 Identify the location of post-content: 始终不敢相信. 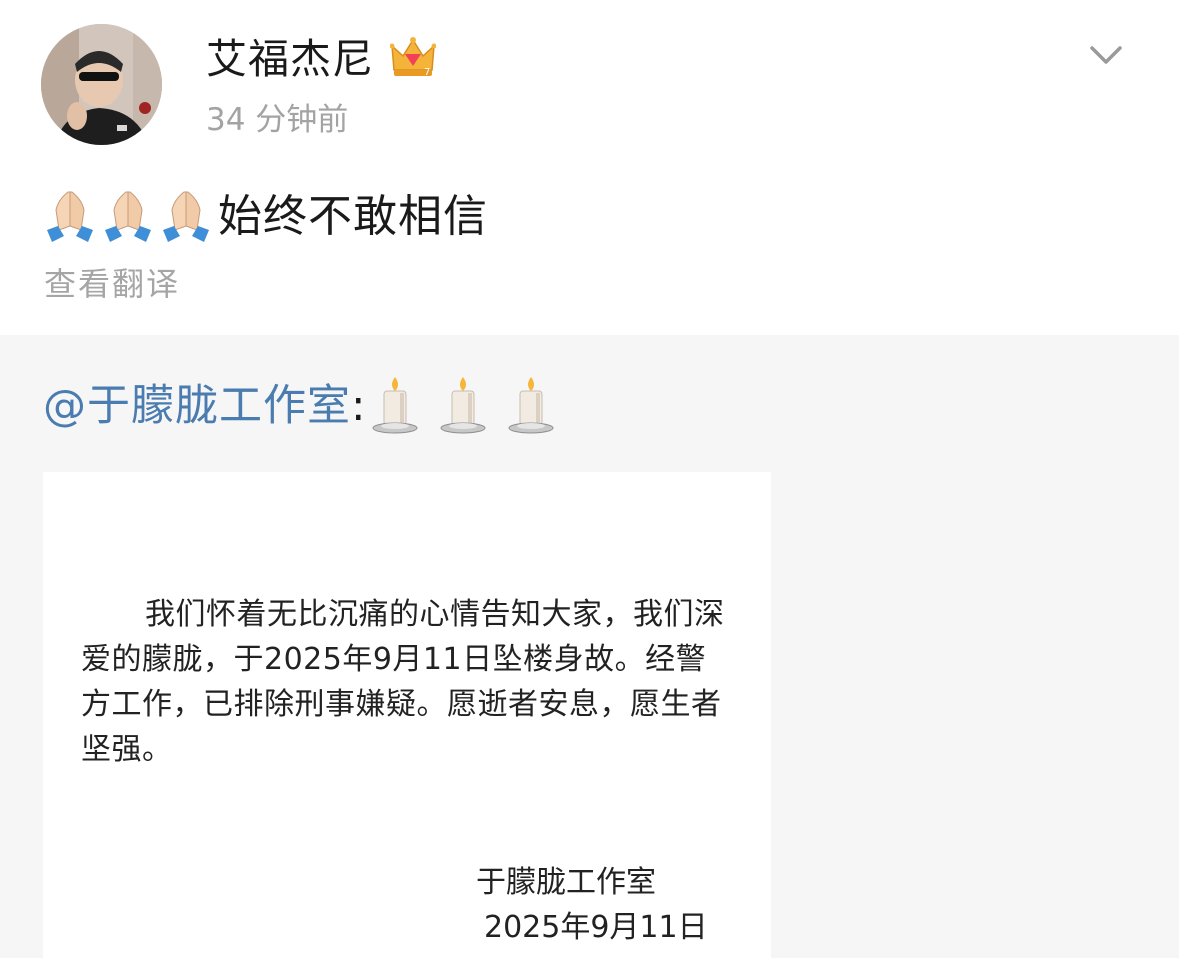
(266, 217).